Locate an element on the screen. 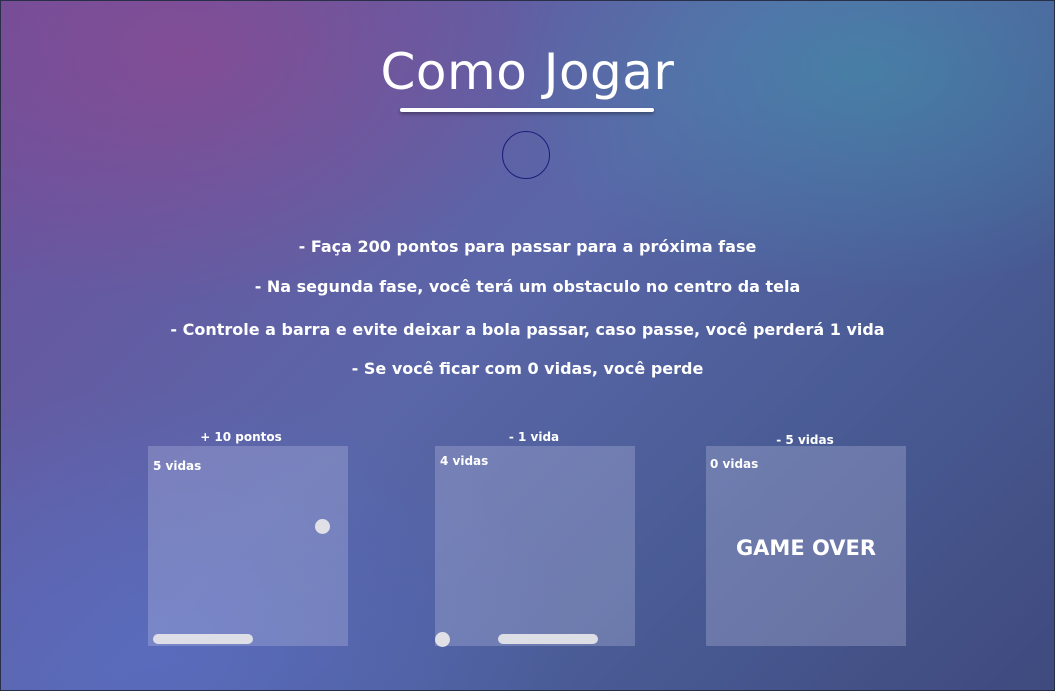 The image size is (1055, 691). game-over-message: GAME OVER is located at coordinates (806, 548).